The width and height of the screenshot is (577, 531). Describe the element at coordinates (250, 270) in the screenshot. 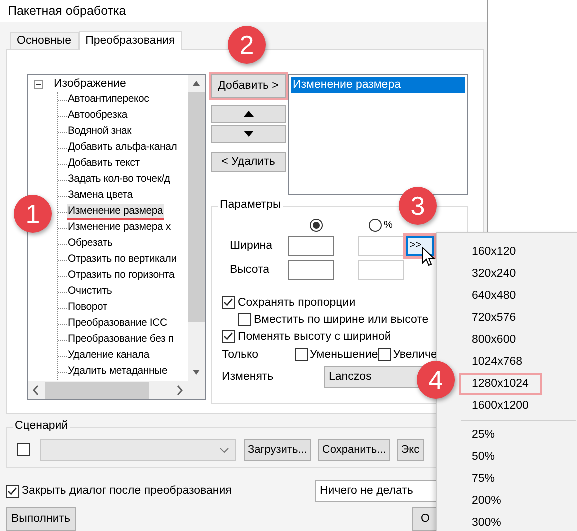

I see `field-label: Высота` at that location.